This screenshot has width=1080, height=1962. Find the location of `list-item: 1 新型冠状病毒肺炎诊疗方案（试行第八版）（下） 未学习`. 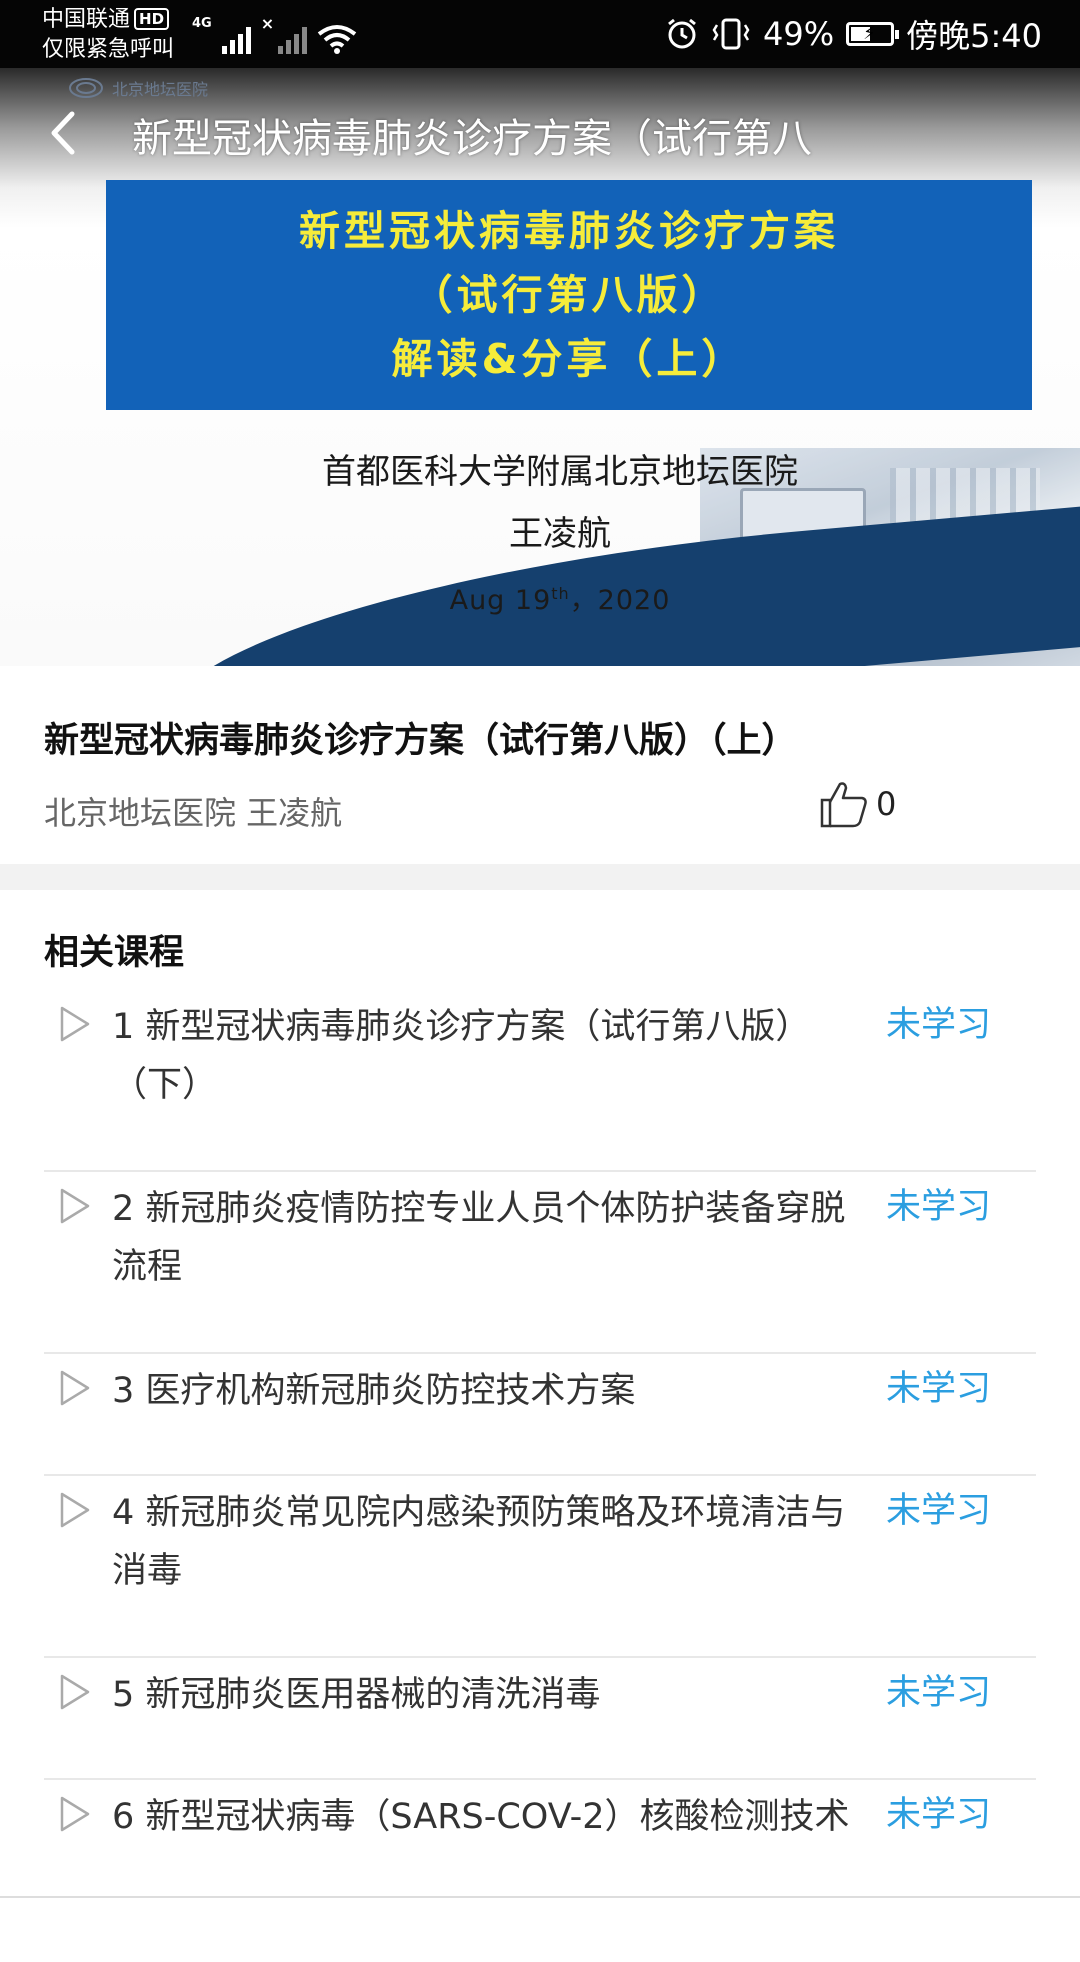

list-item: 1 新型冠状病毒肺炎诊疗方案（试行第八版）（下） 未学习 is located at coordinates (540, 1081).